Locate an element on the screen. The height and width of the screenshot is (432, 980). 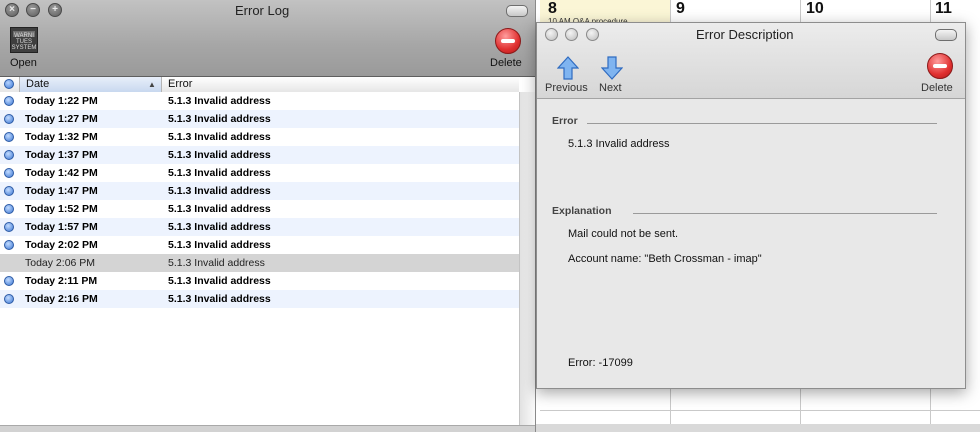
table-row: Today 2:11 PM 5.1.3 Invalid address is located at coordinates (259, 281).